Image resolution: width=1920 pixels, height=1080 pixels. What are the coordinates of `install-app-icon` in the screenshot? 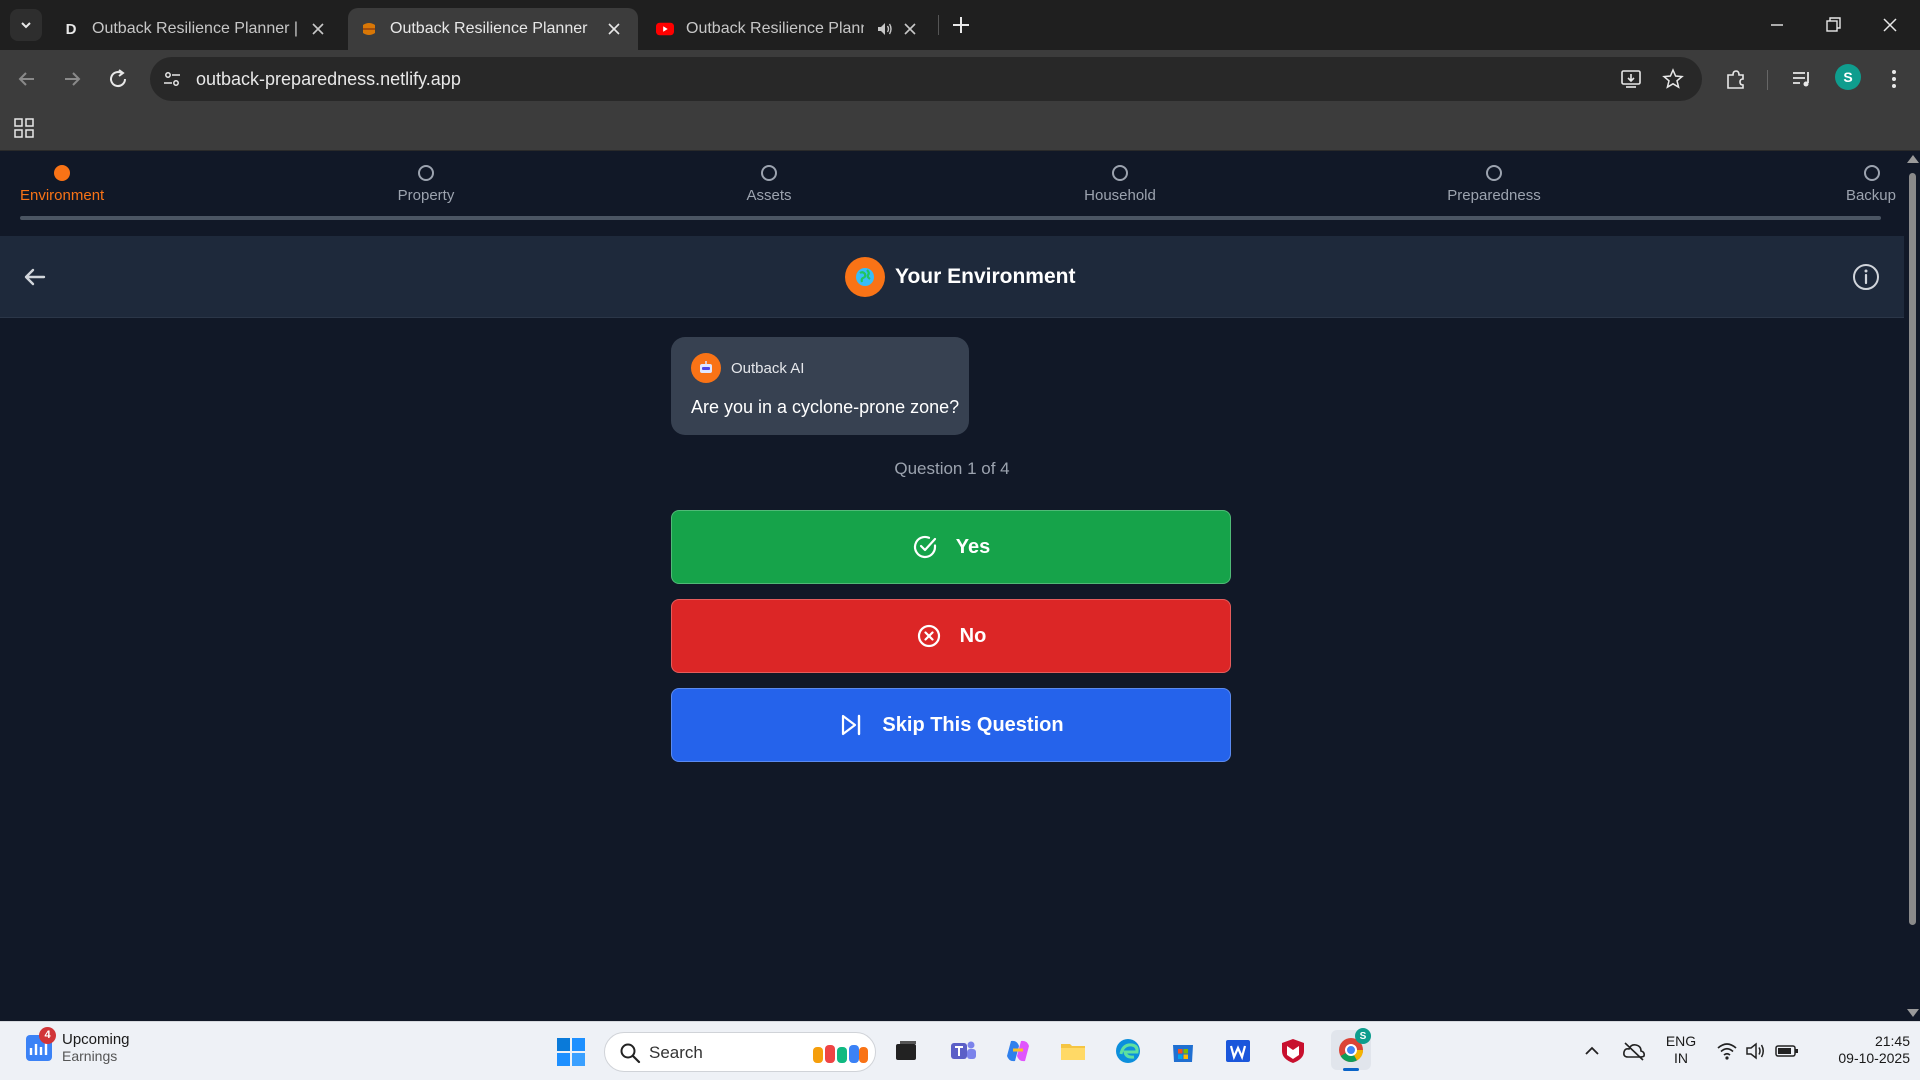 It's located at (1631, 81).